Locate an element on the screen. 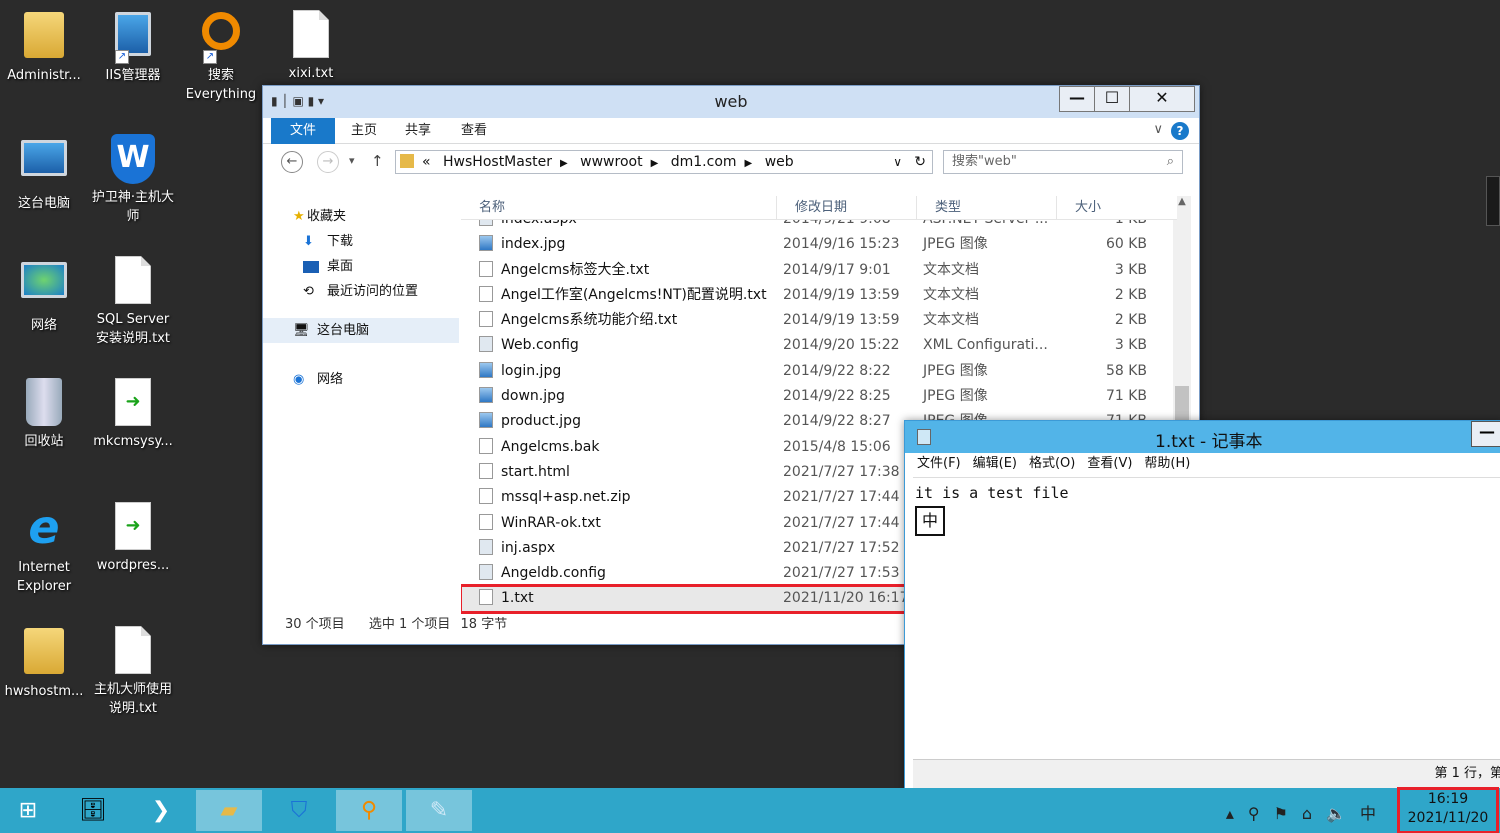 Image resolution: width=1500 pixels, height=833 pixels. ime-tray-icon: 中 is located at coordinates (1375, 813).